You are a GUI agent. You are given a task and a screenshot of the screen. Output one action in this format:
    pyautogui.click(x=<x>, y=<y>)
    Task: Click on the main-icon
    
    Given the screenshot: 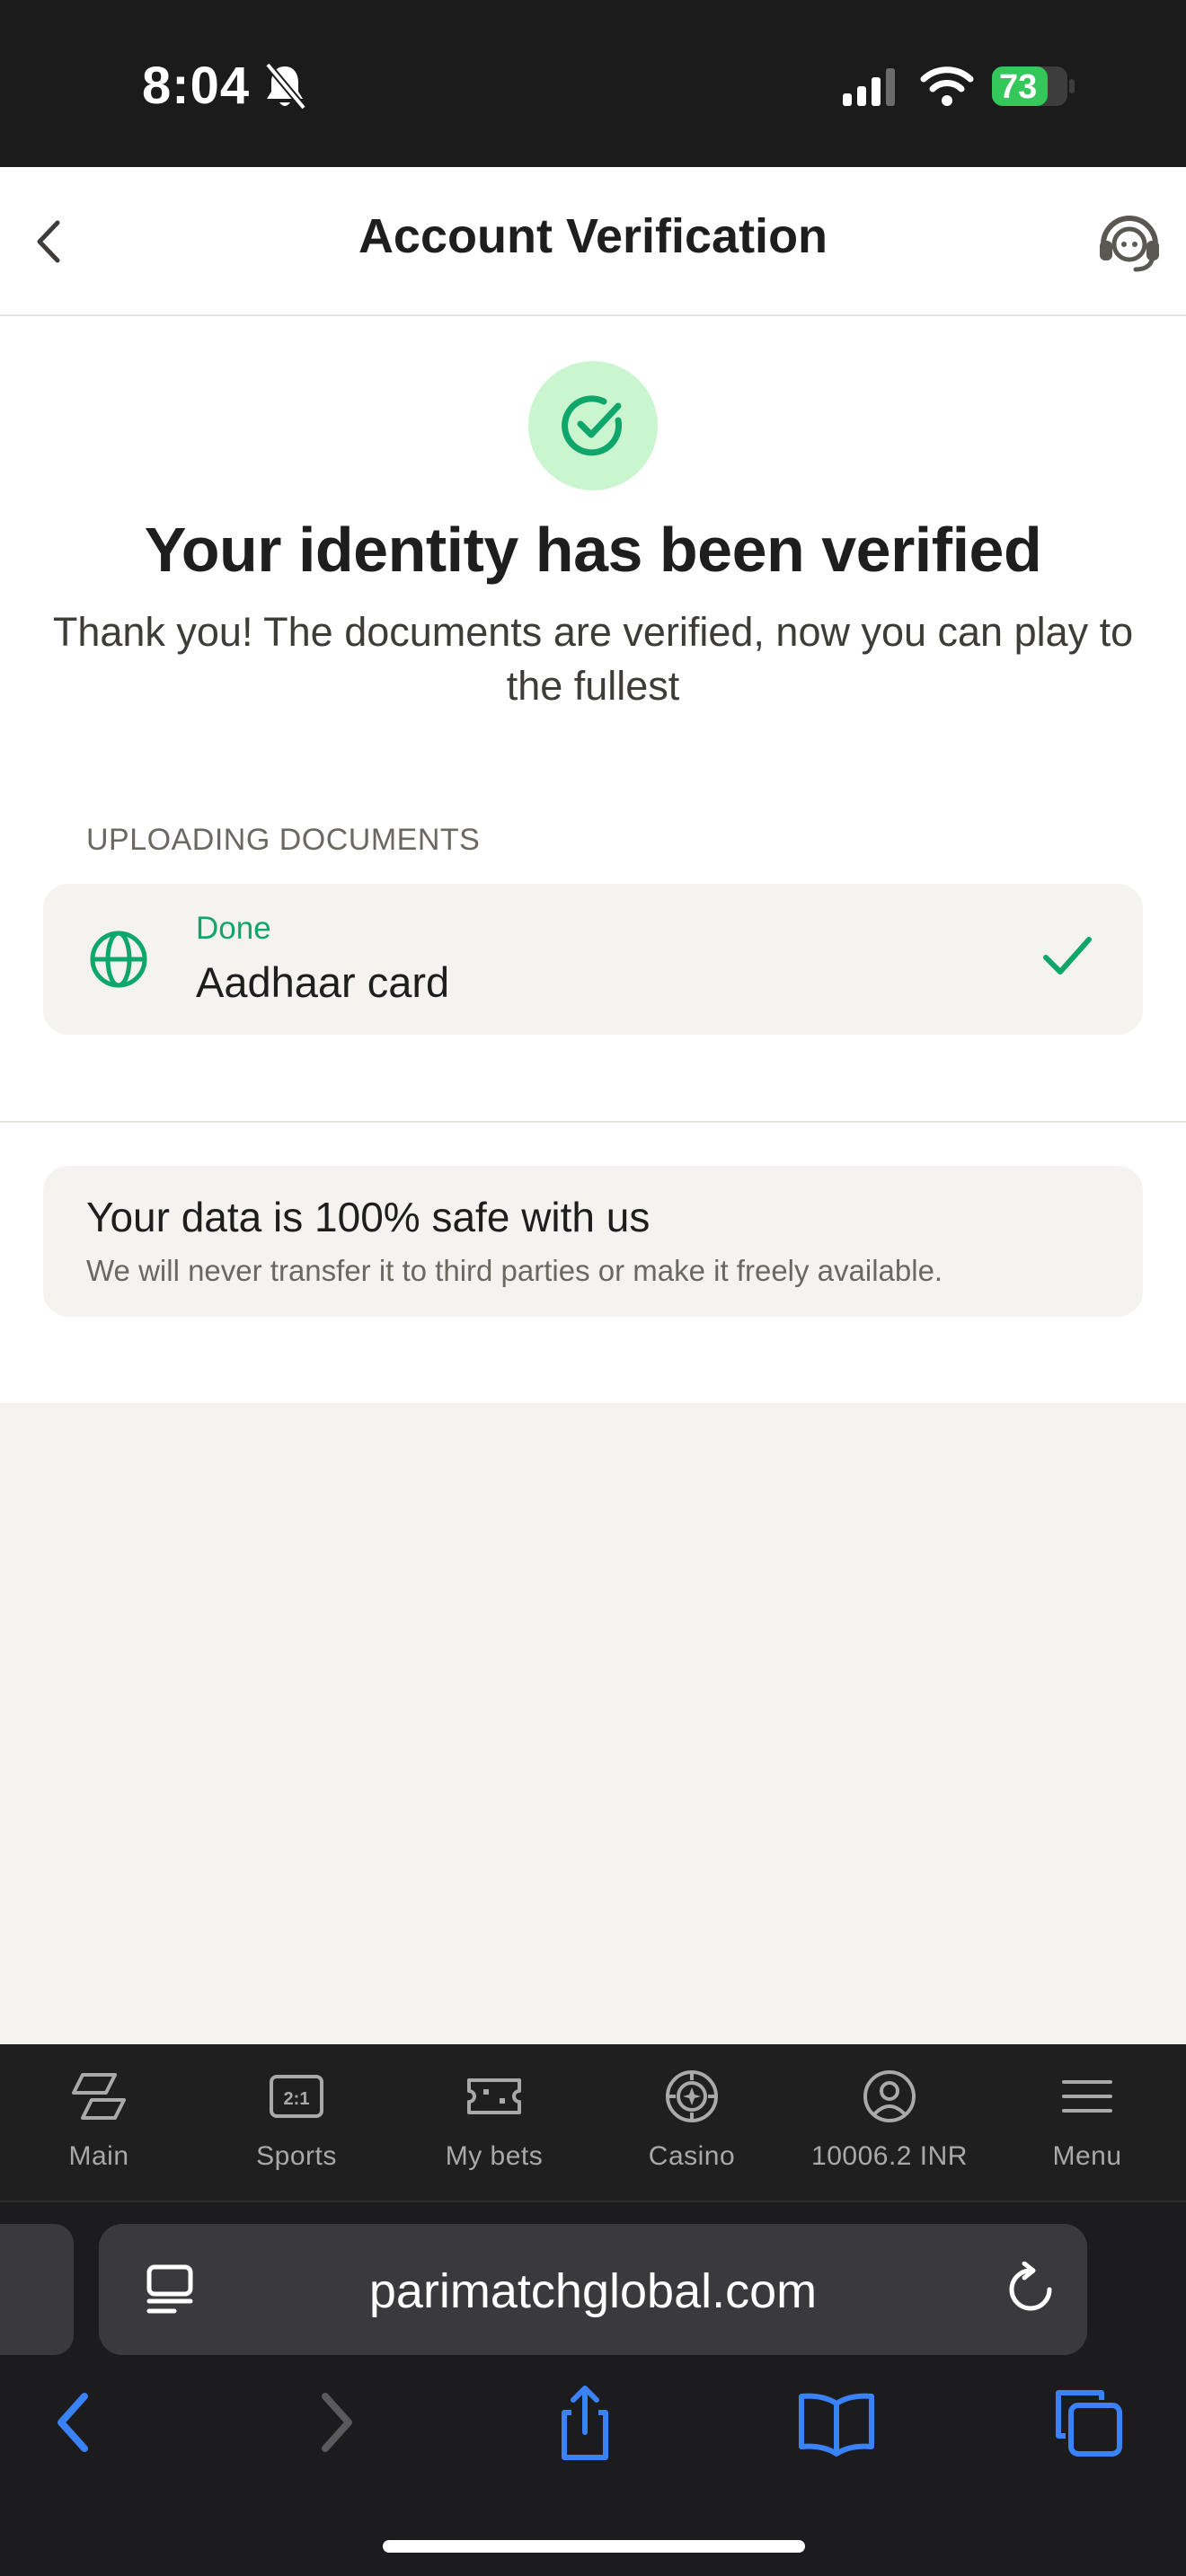 What is the action you would take?
    pyautogui.click(x=99, y=2096)
    